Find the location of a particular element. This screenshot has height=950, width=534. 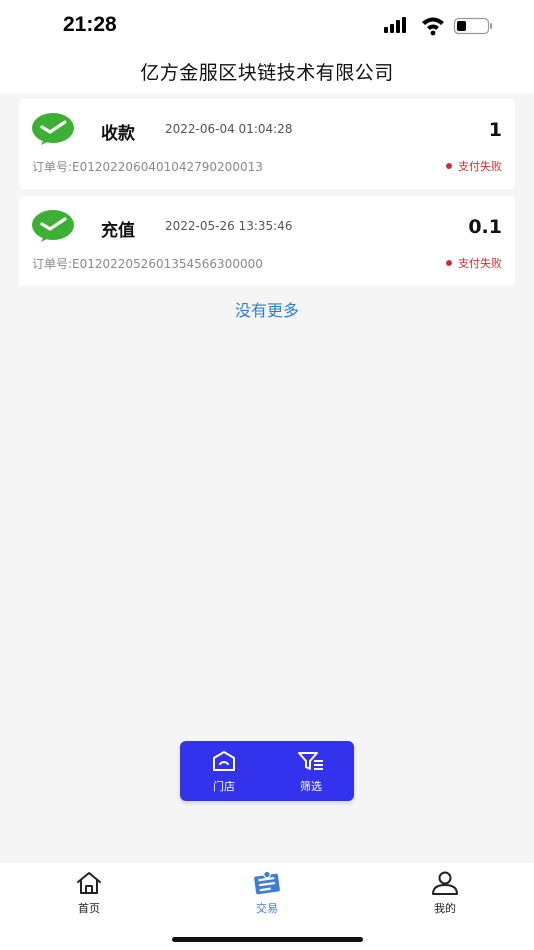

tab-mine: 我的 is located at coordinates (445, 893).